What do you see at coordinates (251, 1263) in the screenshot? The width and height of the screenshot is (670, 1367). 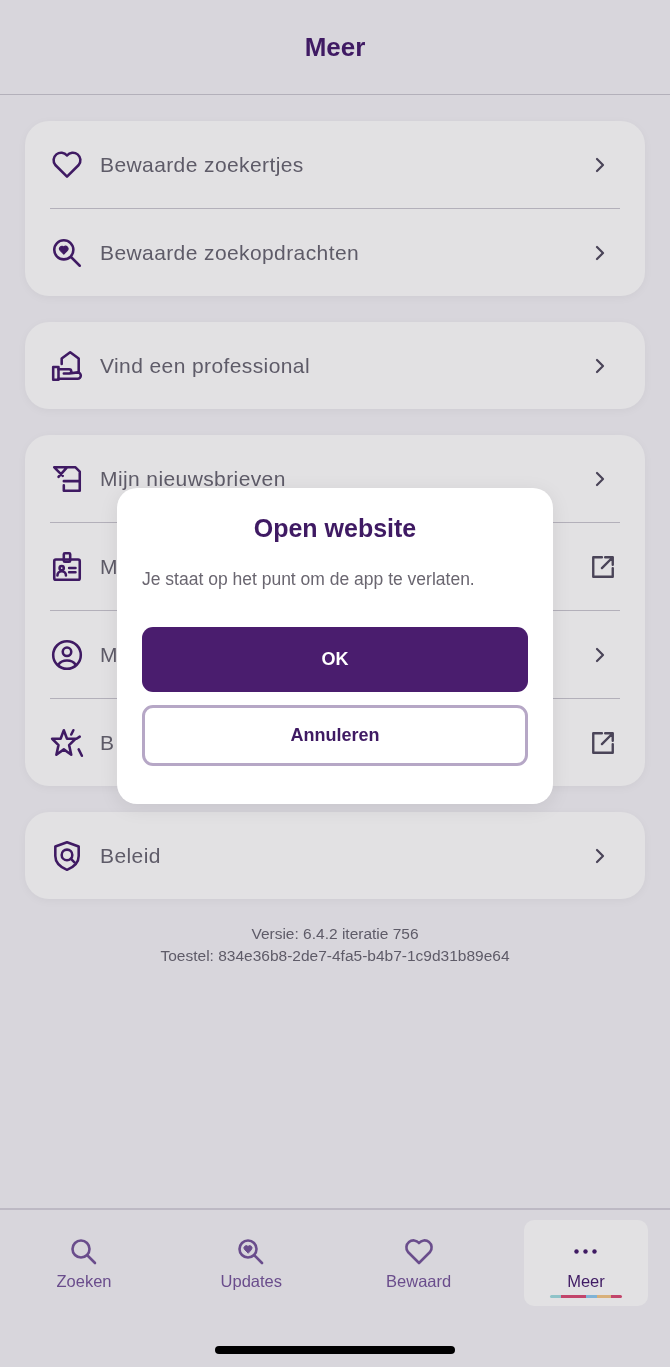 I see `tab-item: Updates` at bounding box center [251, 1263].